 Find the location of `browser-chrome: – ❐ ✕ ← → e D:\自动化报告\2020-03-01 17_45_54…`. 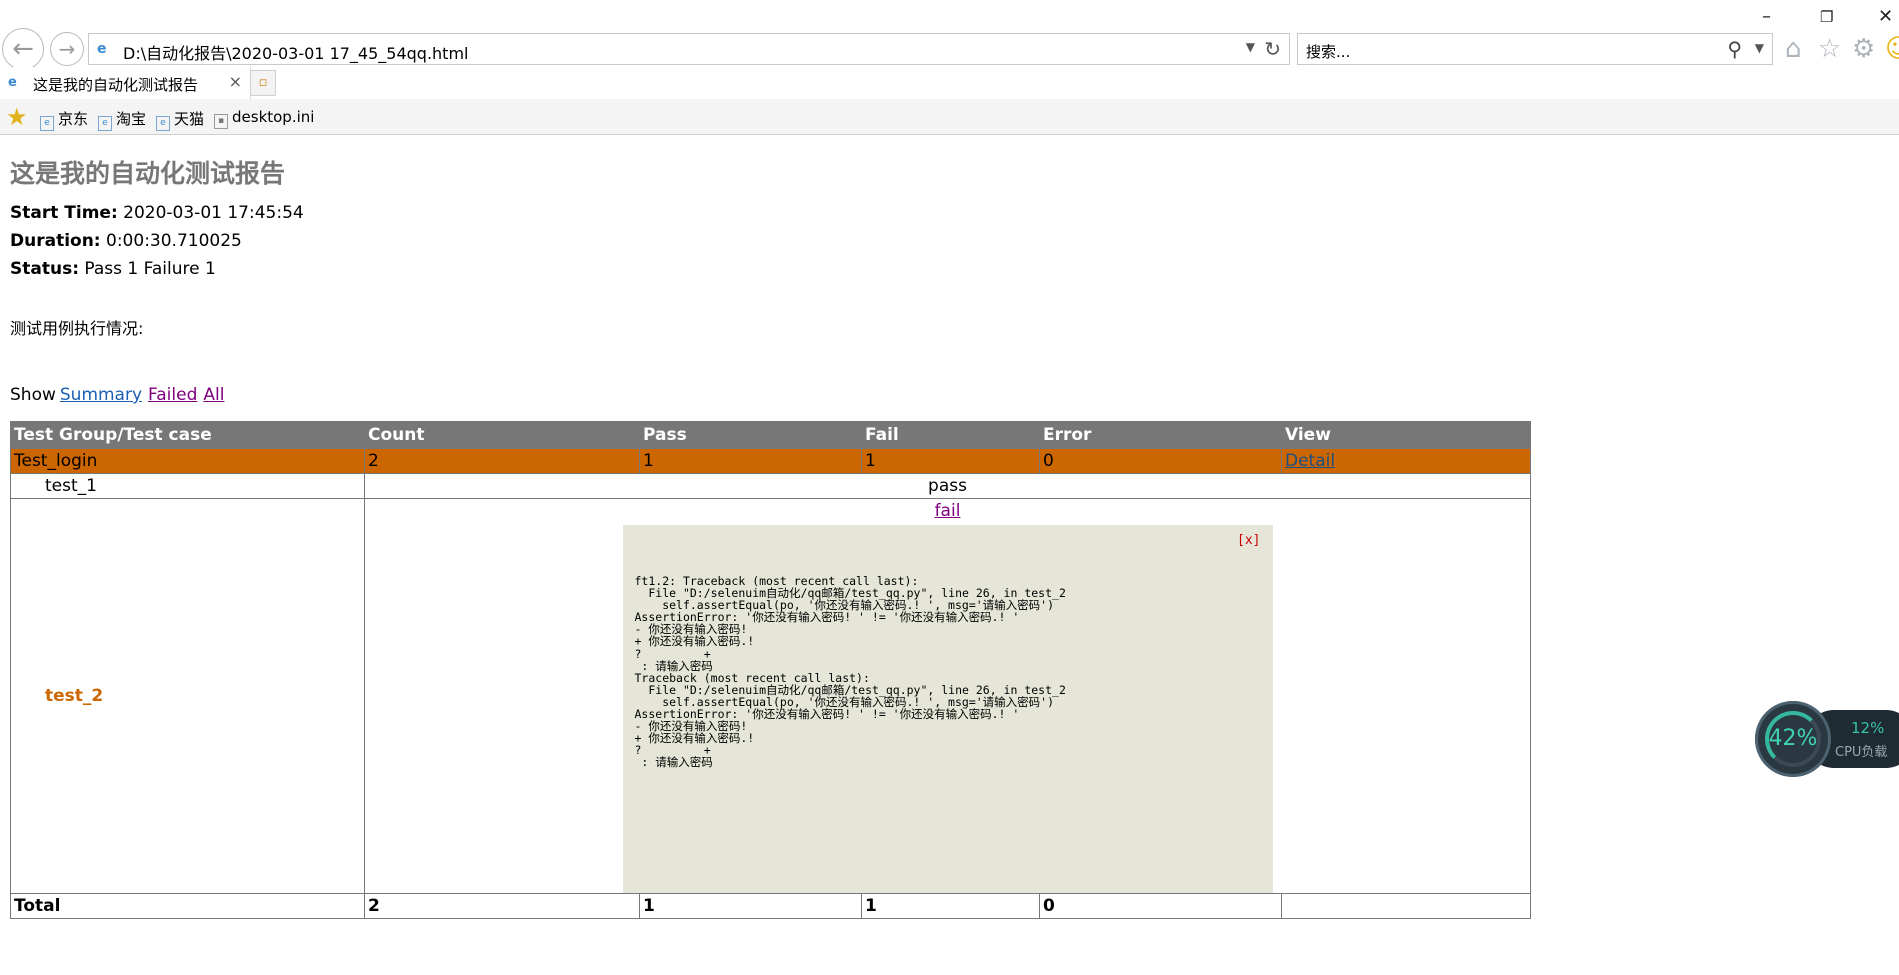

browser-chrome: – ❐ ✕ ← → e D:\自动化报告\2020-03-01 17_45_54… is located at coordinates (949, 67).